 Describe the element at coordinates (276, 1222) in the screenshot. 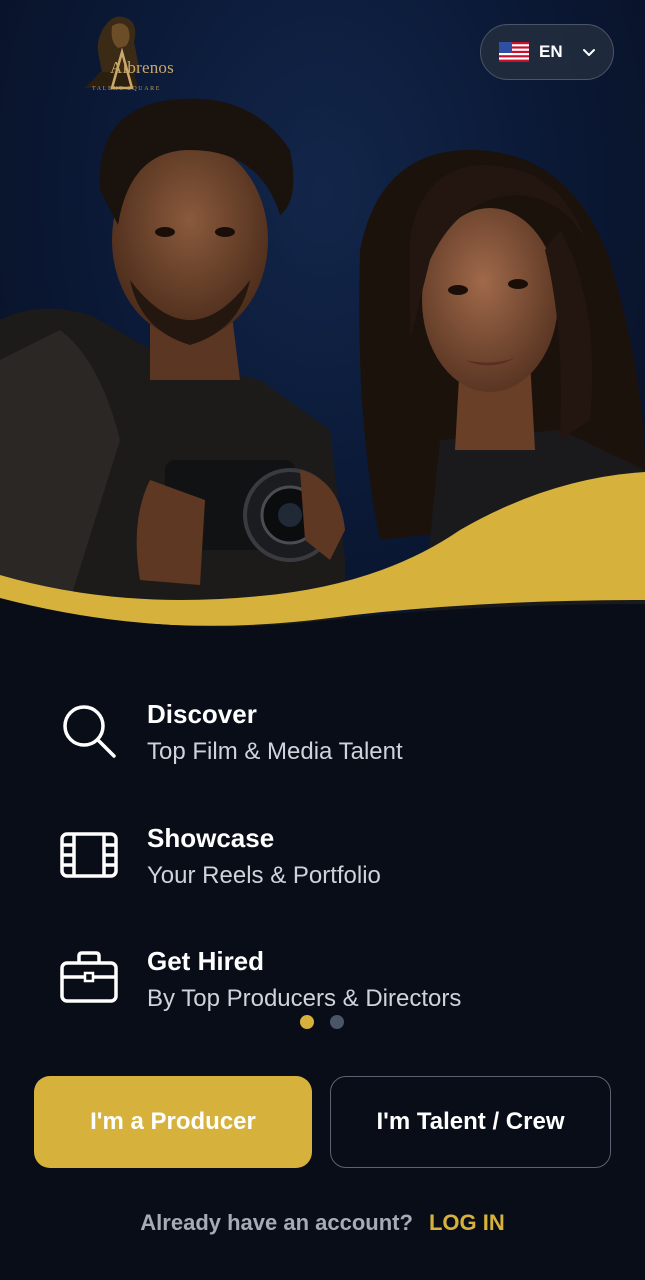

I see `login-prompt-text: Already have an account?` at that location.